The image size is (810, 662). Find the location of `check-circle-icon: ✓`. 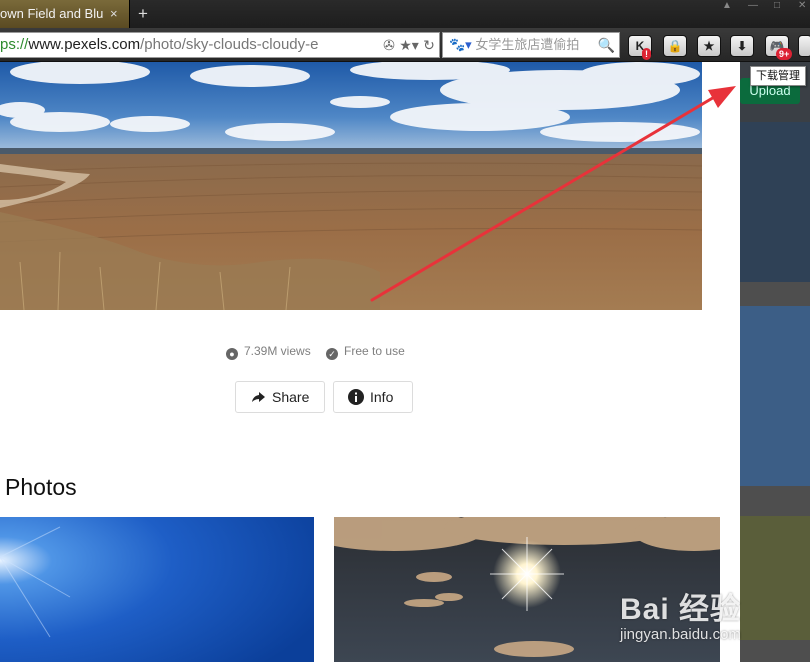

check-circle-icon: ✓ is located at coordinates (332, 354).